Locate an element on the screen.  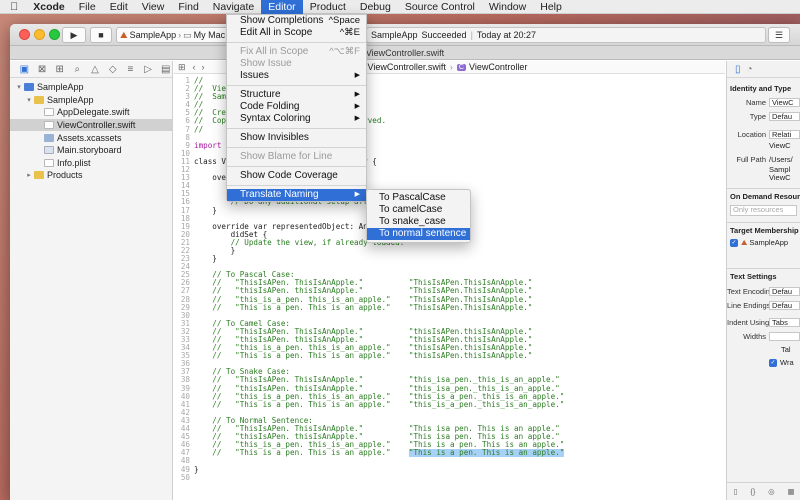
target-checkbox: ✓ is located at coordinates (734, 242).